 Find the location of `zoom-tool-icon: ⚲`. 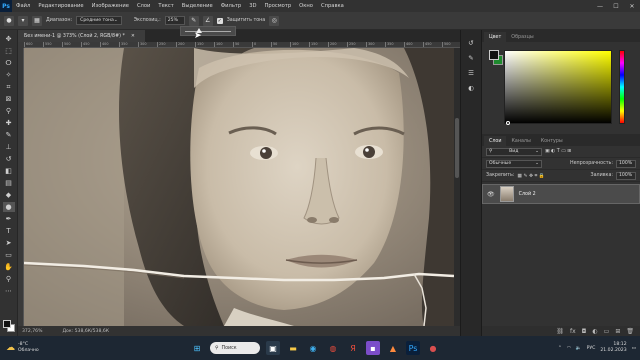

zoom-tool-icon: ⚲ is located at coordinates (9, 279).